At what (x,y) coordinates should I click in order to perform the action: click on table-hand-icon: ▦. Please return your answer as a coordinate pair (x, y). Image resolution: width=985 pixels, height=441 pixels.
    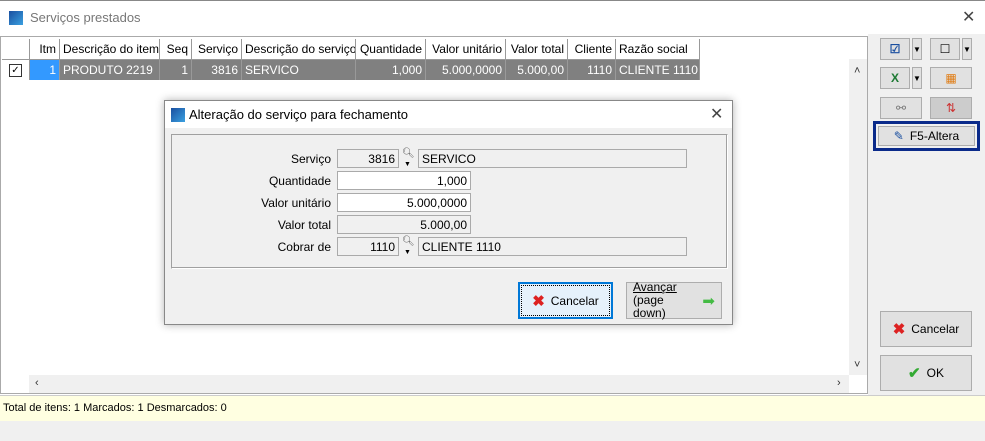
    Looking at the image, I should click on (951, 78).